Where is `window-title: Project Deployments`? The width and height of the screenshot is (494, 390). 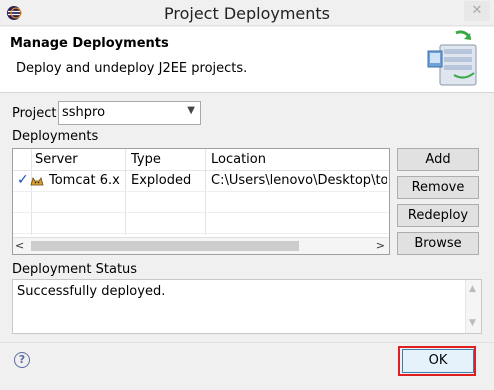 window-title: Project Deployments is located at coordinates (247, 13).